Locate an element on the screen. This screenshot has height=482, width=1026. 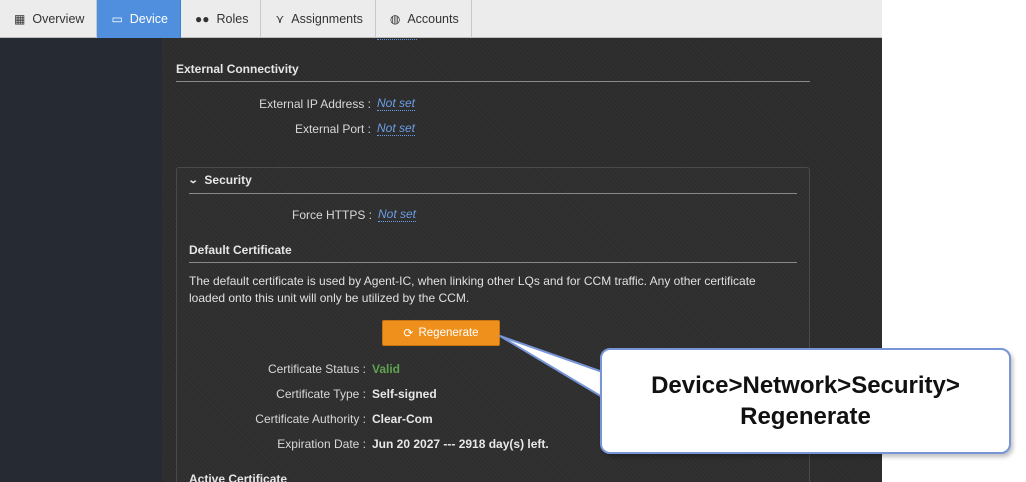
refresh-icon: ⟳ is located at coordinates (408, 333).